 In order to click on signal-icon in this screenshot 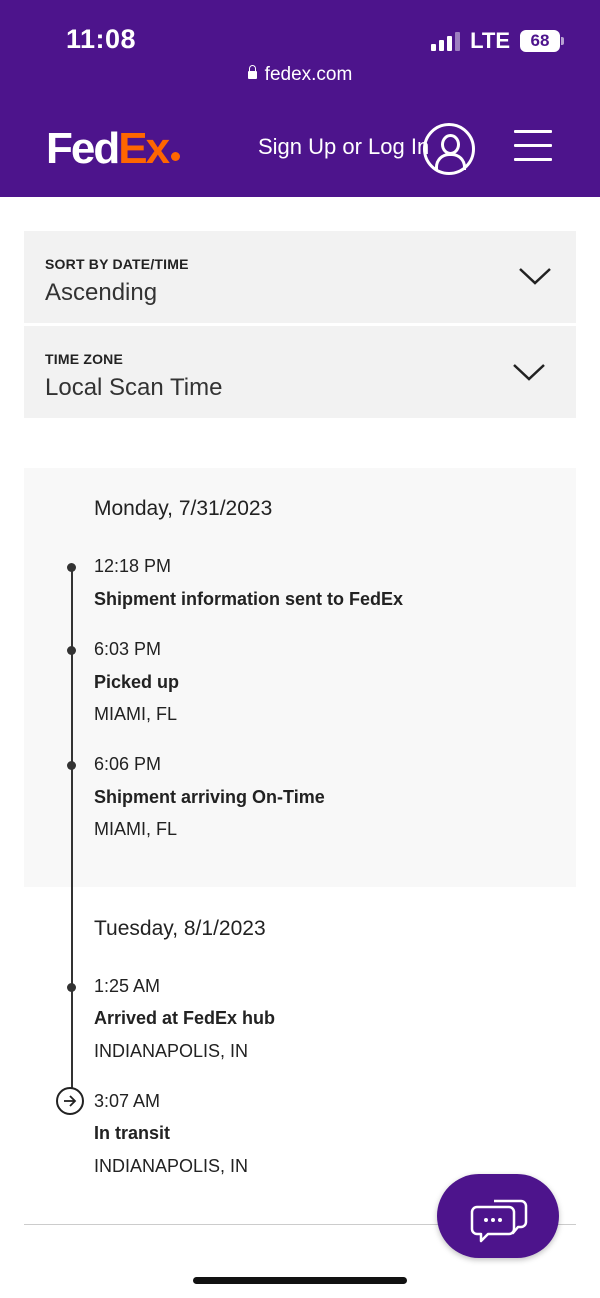, I will do `click(446, 41)`.